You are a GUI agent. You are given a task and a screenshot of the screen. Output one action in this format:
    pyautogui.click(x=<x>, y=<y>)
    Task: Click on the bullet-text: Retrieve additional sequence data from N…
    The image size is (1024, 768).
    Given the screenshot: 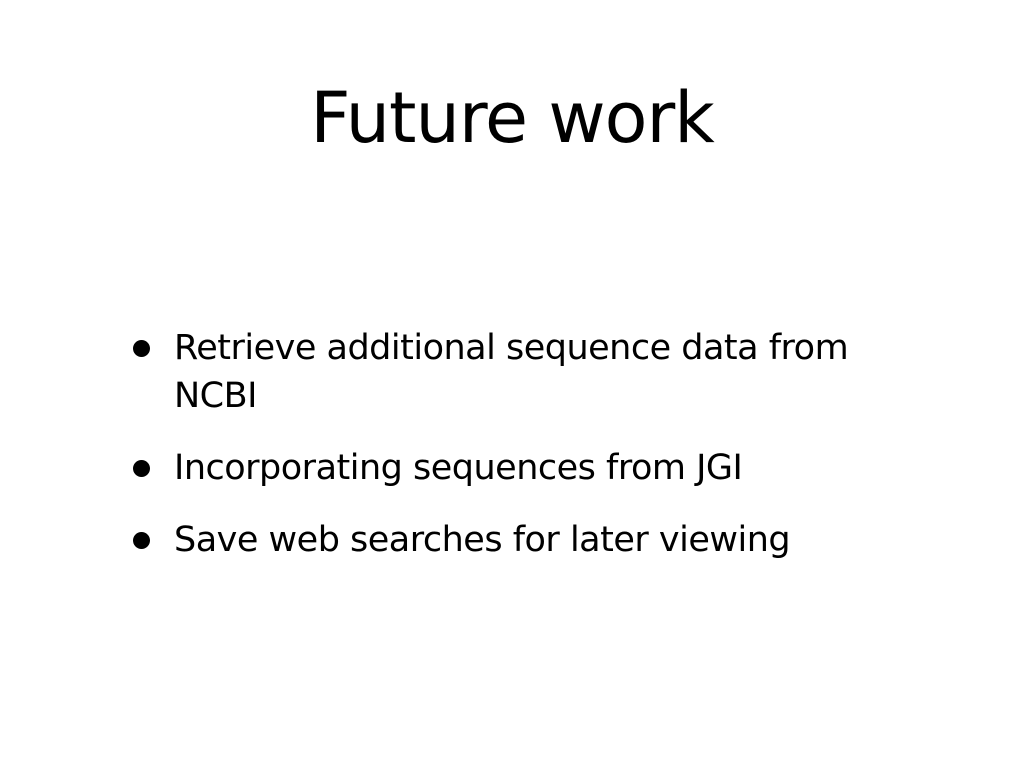 What is the action you would take?
    pyautogui.click(x=511, y=372)
    